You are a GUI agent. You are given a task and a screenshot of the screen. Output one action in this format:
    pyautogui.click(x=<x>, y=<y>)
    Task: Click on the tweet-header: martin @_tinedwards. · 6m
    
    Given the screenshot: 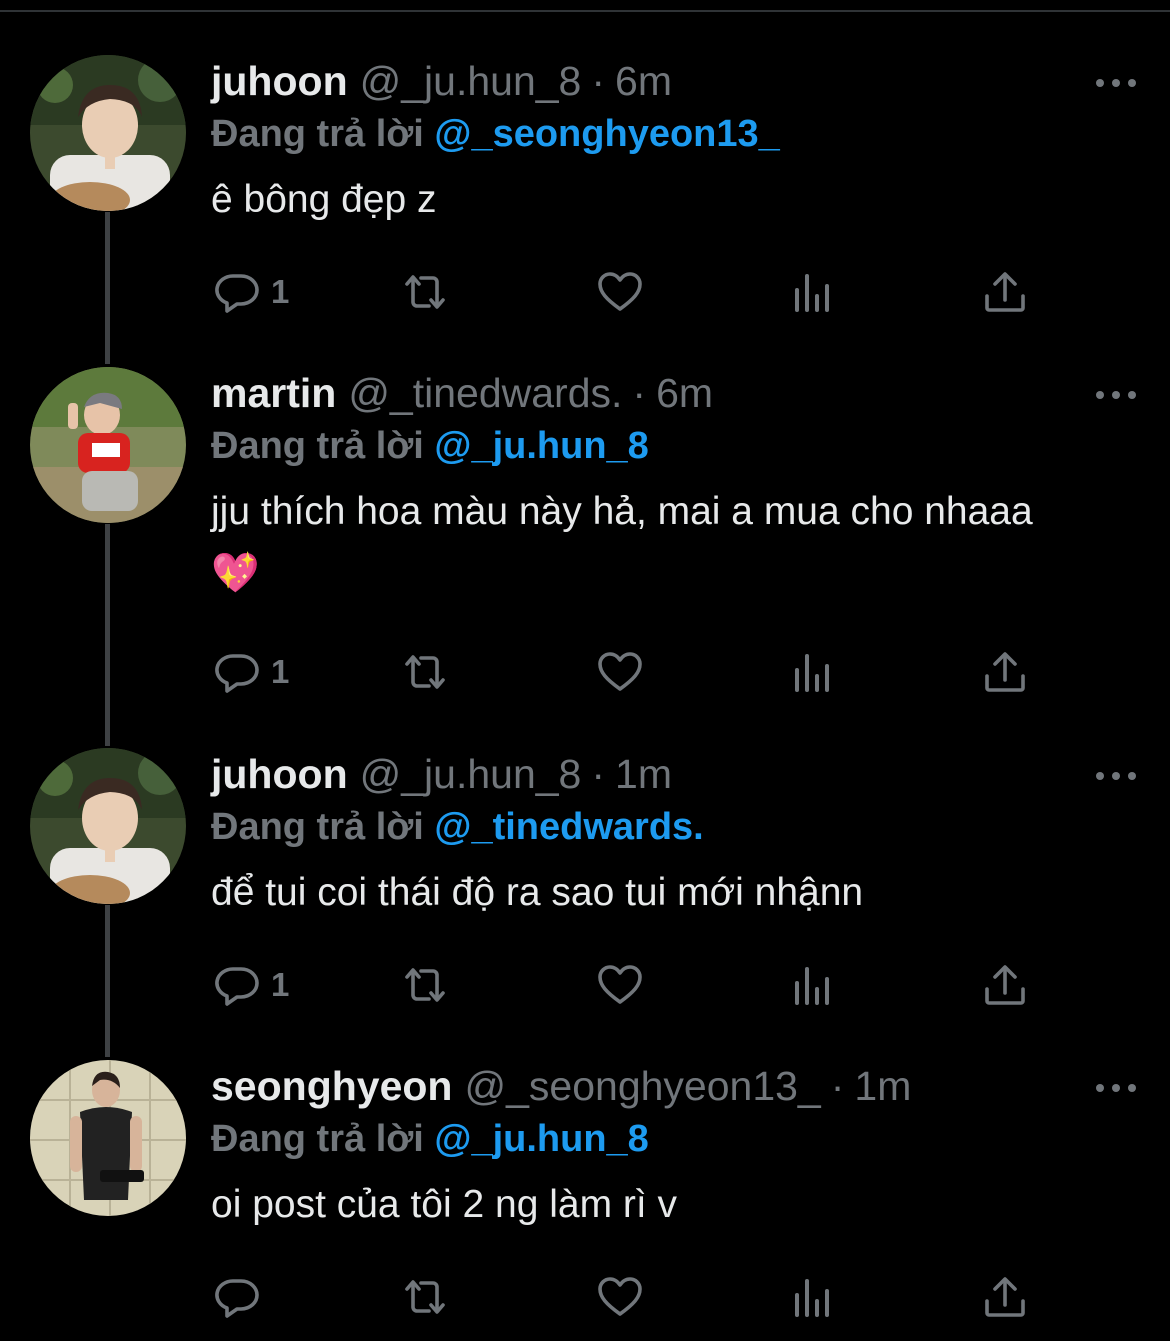 What is the action you would take?
    pyautogui.click(x=675, y=393)
    